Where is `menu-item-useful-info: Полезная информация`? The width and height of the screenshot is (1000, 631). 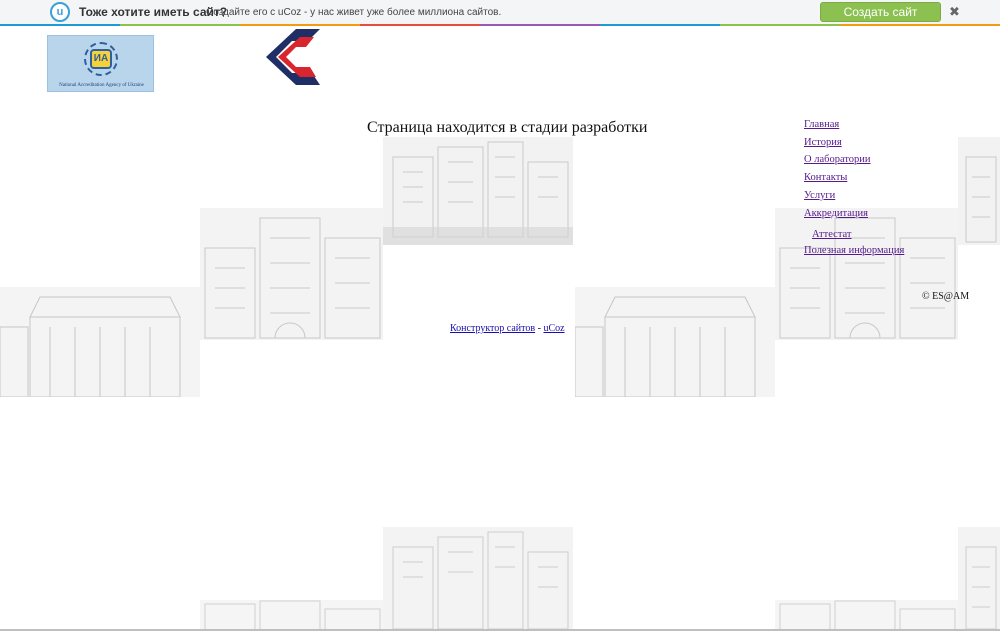
menu-item-useful-info: Полезная информация is located at coordinates (854, 250).